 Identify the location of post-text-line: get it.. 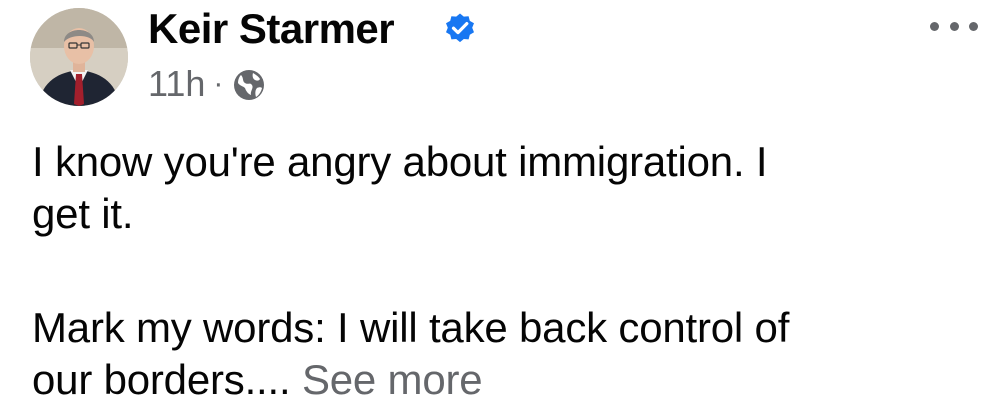
(83, 213).